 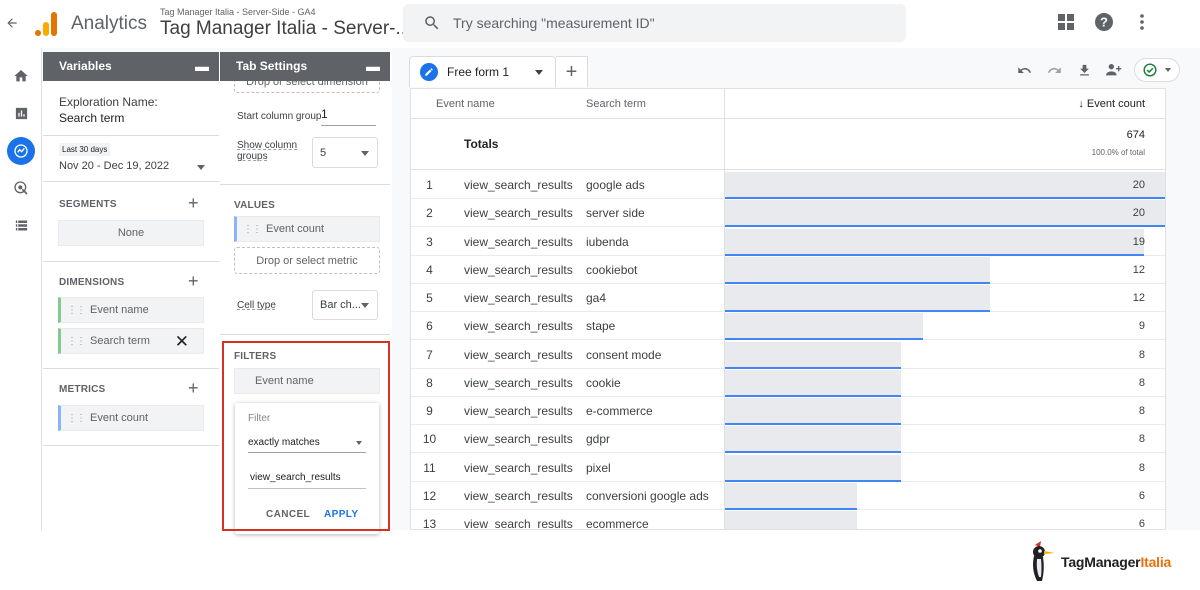 What do you see at coordinates (429, 185) in the screenshot?
I see `row-index: 1` at bounding box center [429, 185].